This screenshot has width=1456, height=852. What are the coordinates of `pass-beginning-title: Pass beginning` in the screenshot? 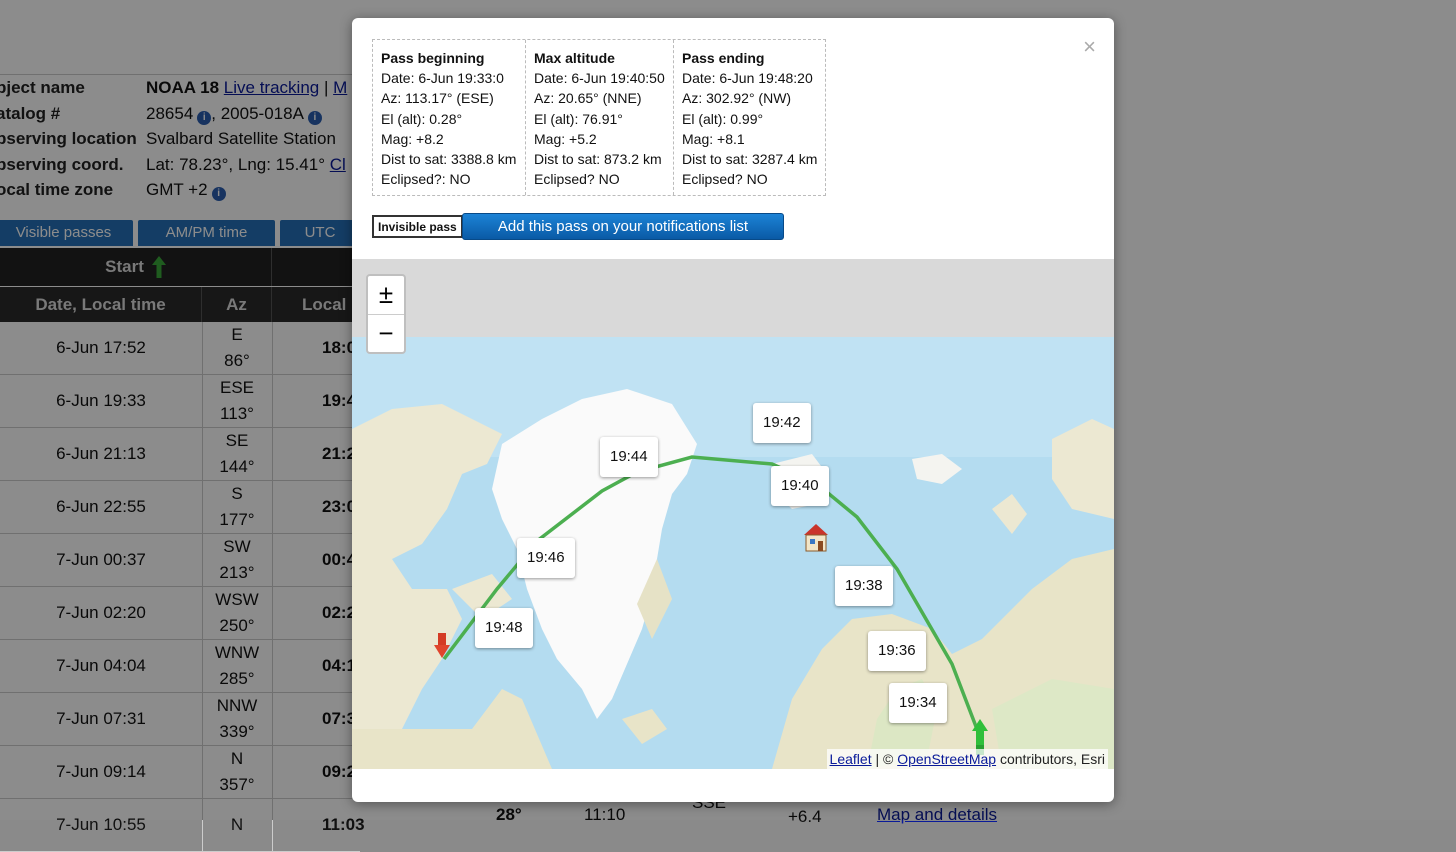 It's located at (433, 58).